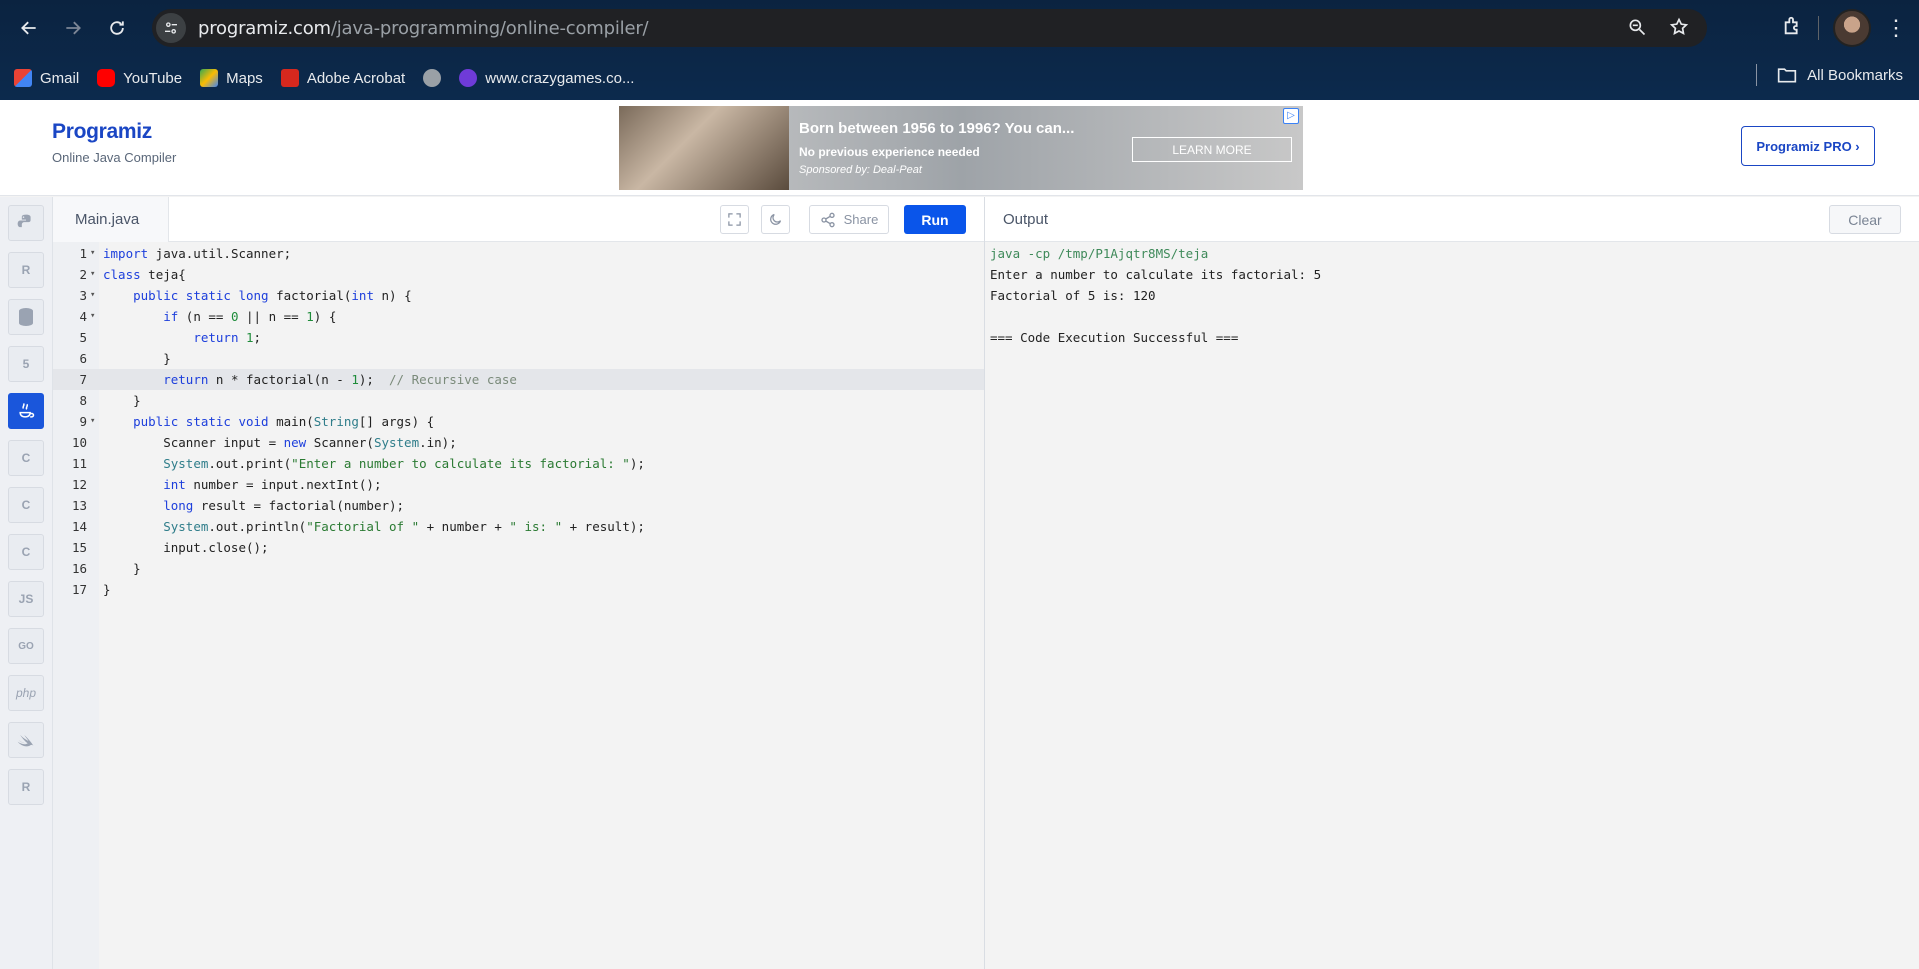 This screenshot has width=1919, height=969. Describe the element at coordinates (26, 693) in the screenshot. I see `php-icon: php` at that location.